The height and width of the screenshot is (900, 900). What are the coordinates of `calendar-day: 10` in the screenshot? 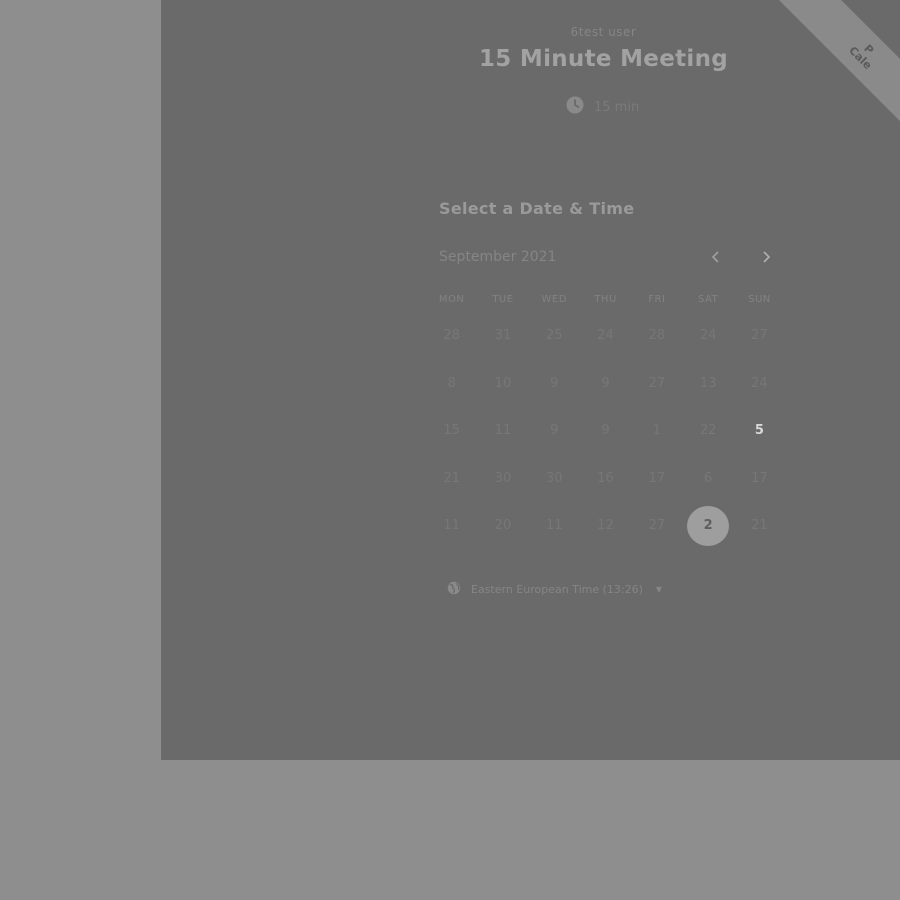 It's located at (502, 384).